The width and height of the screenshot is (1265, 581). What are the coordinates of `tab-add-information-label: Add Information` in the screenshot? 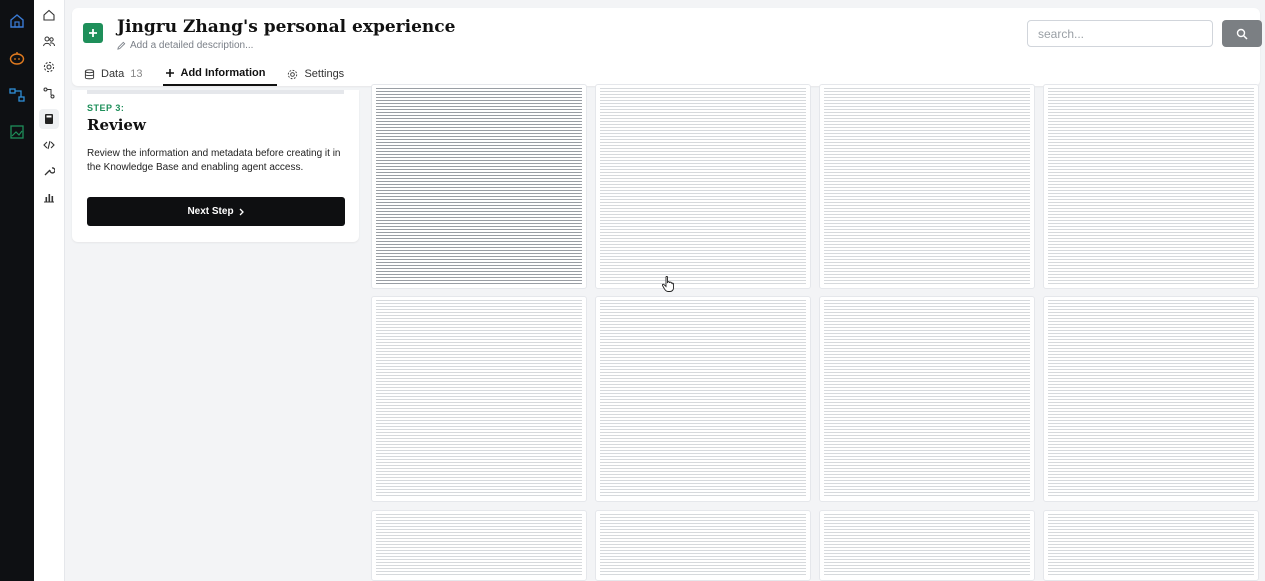 It's located at (223, 73).